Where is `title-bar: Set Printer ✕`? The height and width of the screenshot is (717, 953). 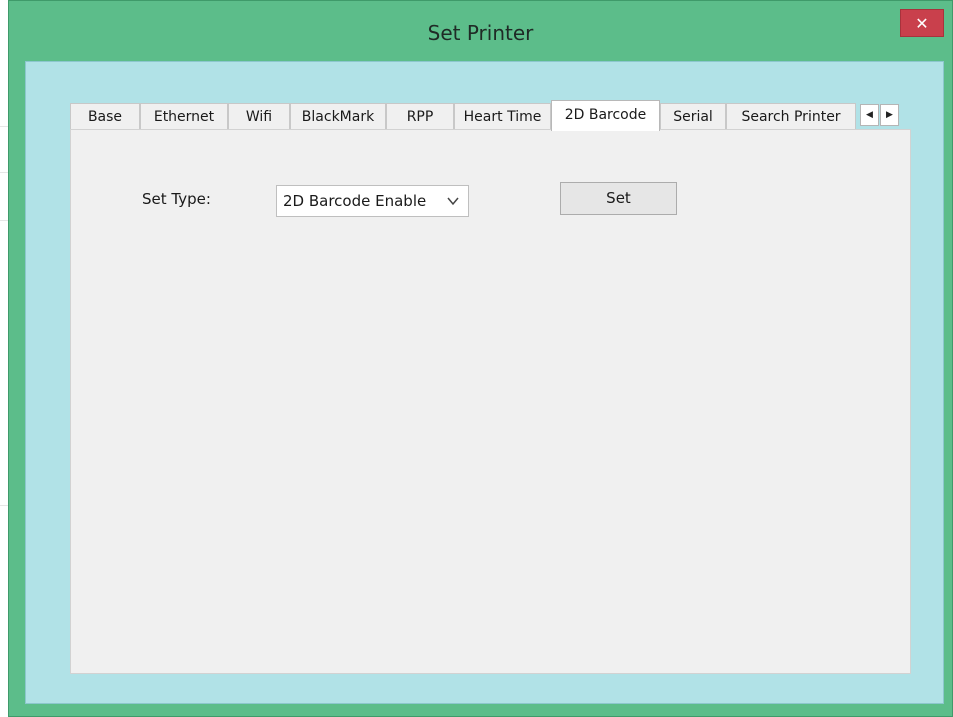
title-bar: Set Printer ✕ is located at coordinates (480, 31).